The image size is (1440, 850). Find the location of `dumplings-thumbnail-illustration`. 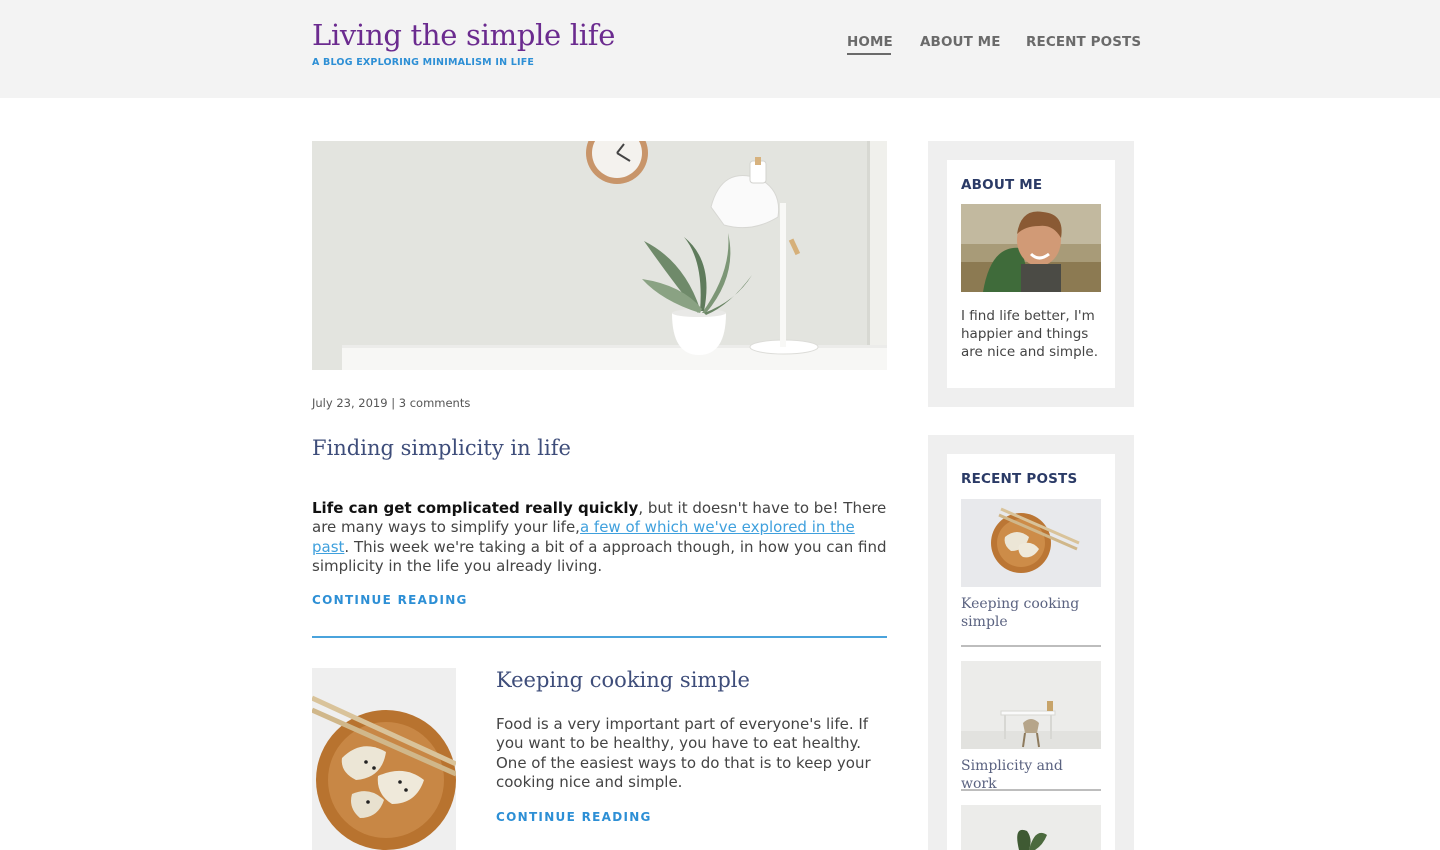

dumplings-thumbnail-illustration is located at coordinates (1031, 543).